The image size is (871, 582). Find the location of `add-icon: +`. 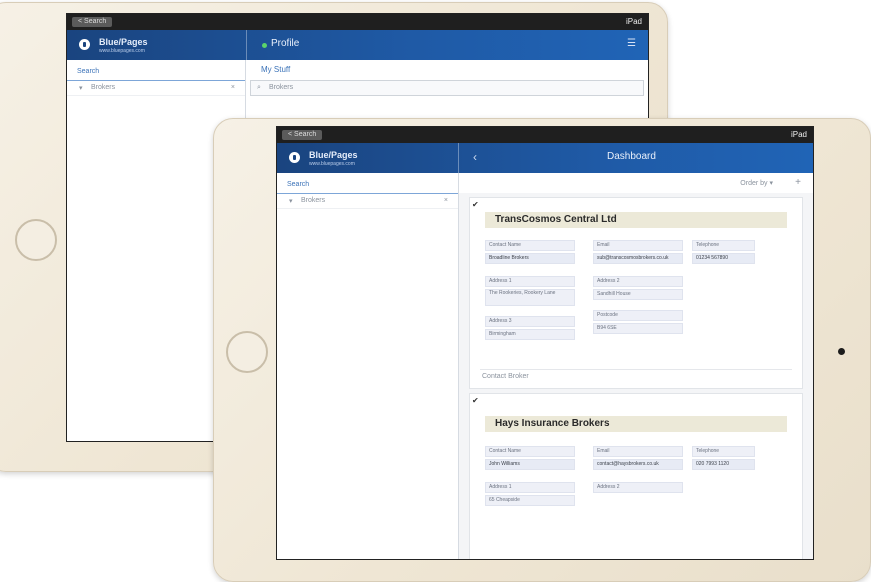

add-icon: + is located at coordinates (798, 182).